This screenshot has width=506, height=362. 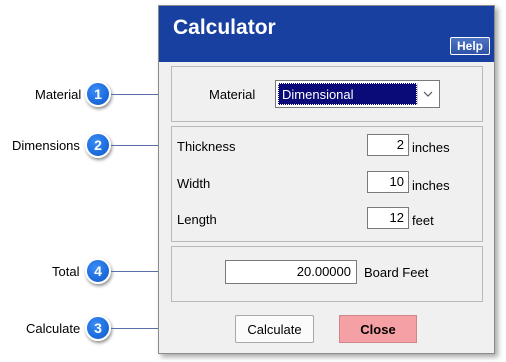 I want to click on width-input: 10, so click(x=388, y=182).